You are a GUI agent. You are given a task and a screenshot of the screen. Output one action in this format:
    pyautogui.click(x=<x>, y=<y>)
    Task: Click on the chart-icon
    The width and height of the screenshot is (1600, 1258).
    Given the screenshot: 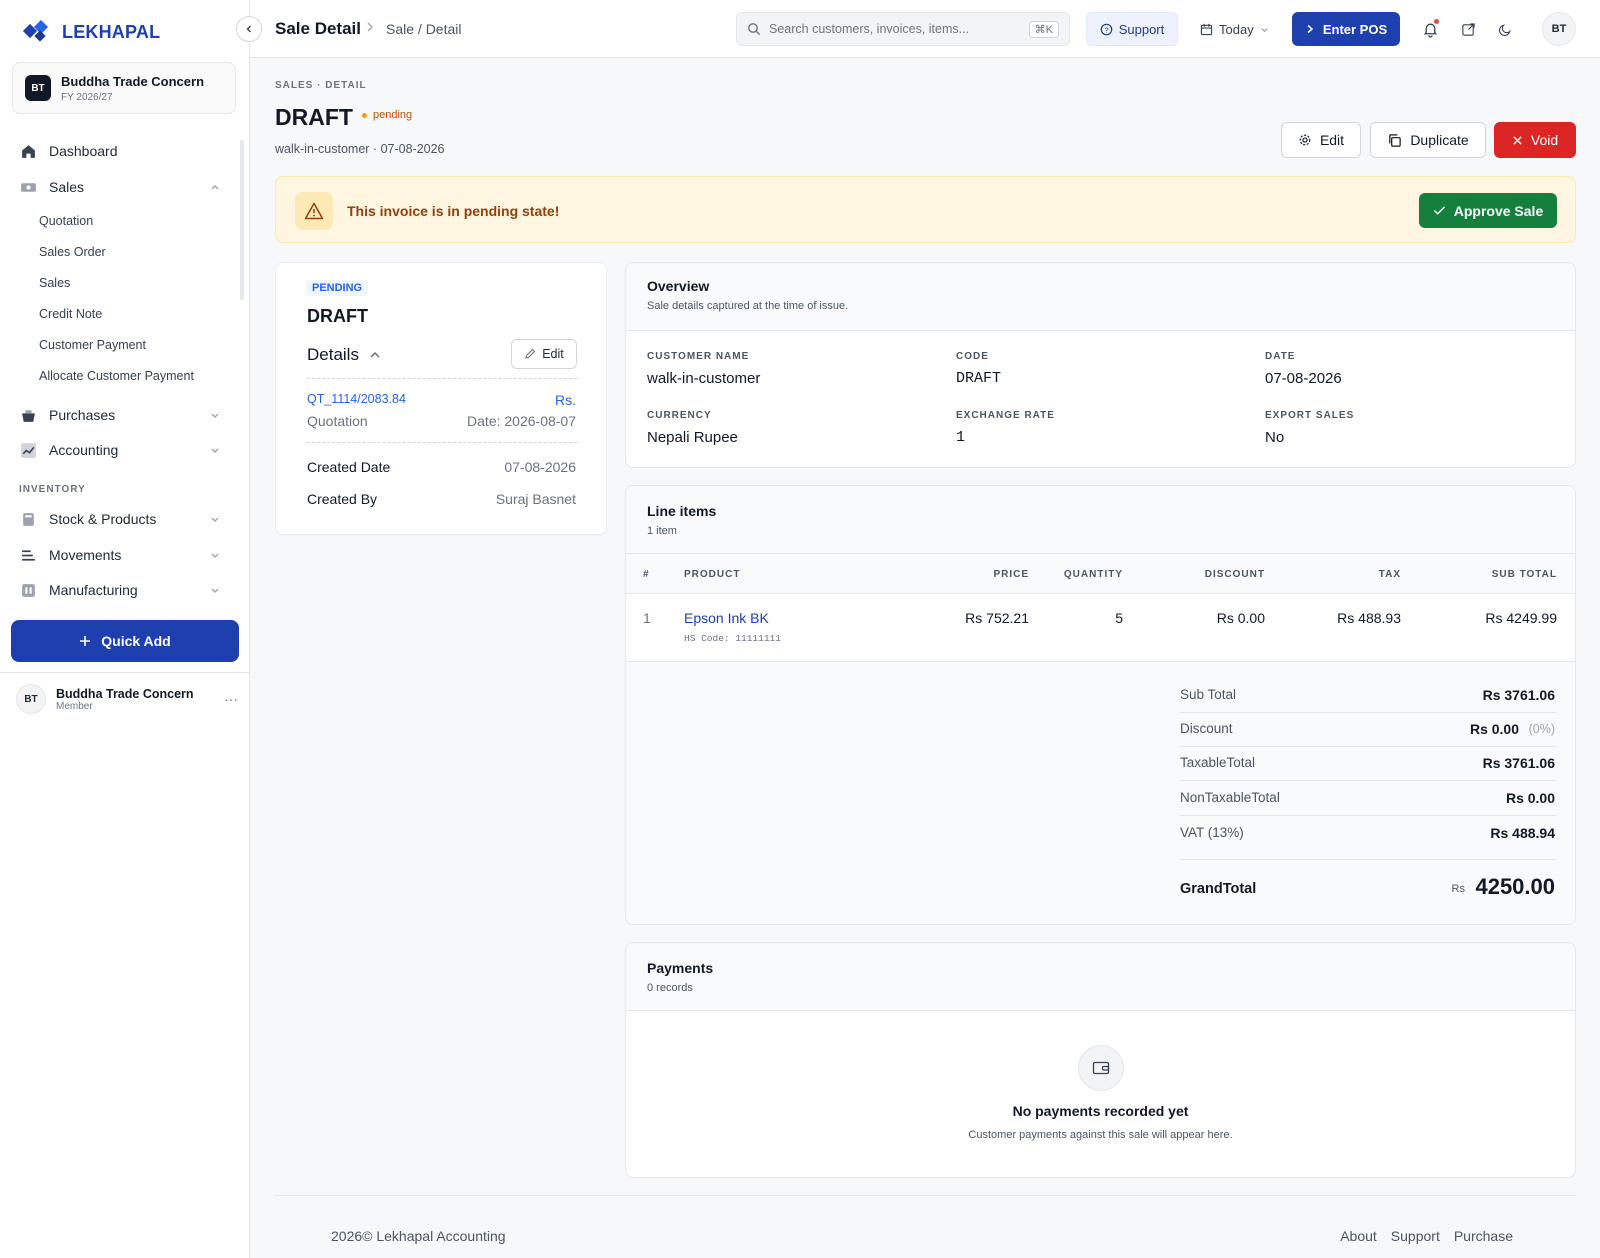 What is the action you would take?
    pyautogui.click(x=28, y=450)
    